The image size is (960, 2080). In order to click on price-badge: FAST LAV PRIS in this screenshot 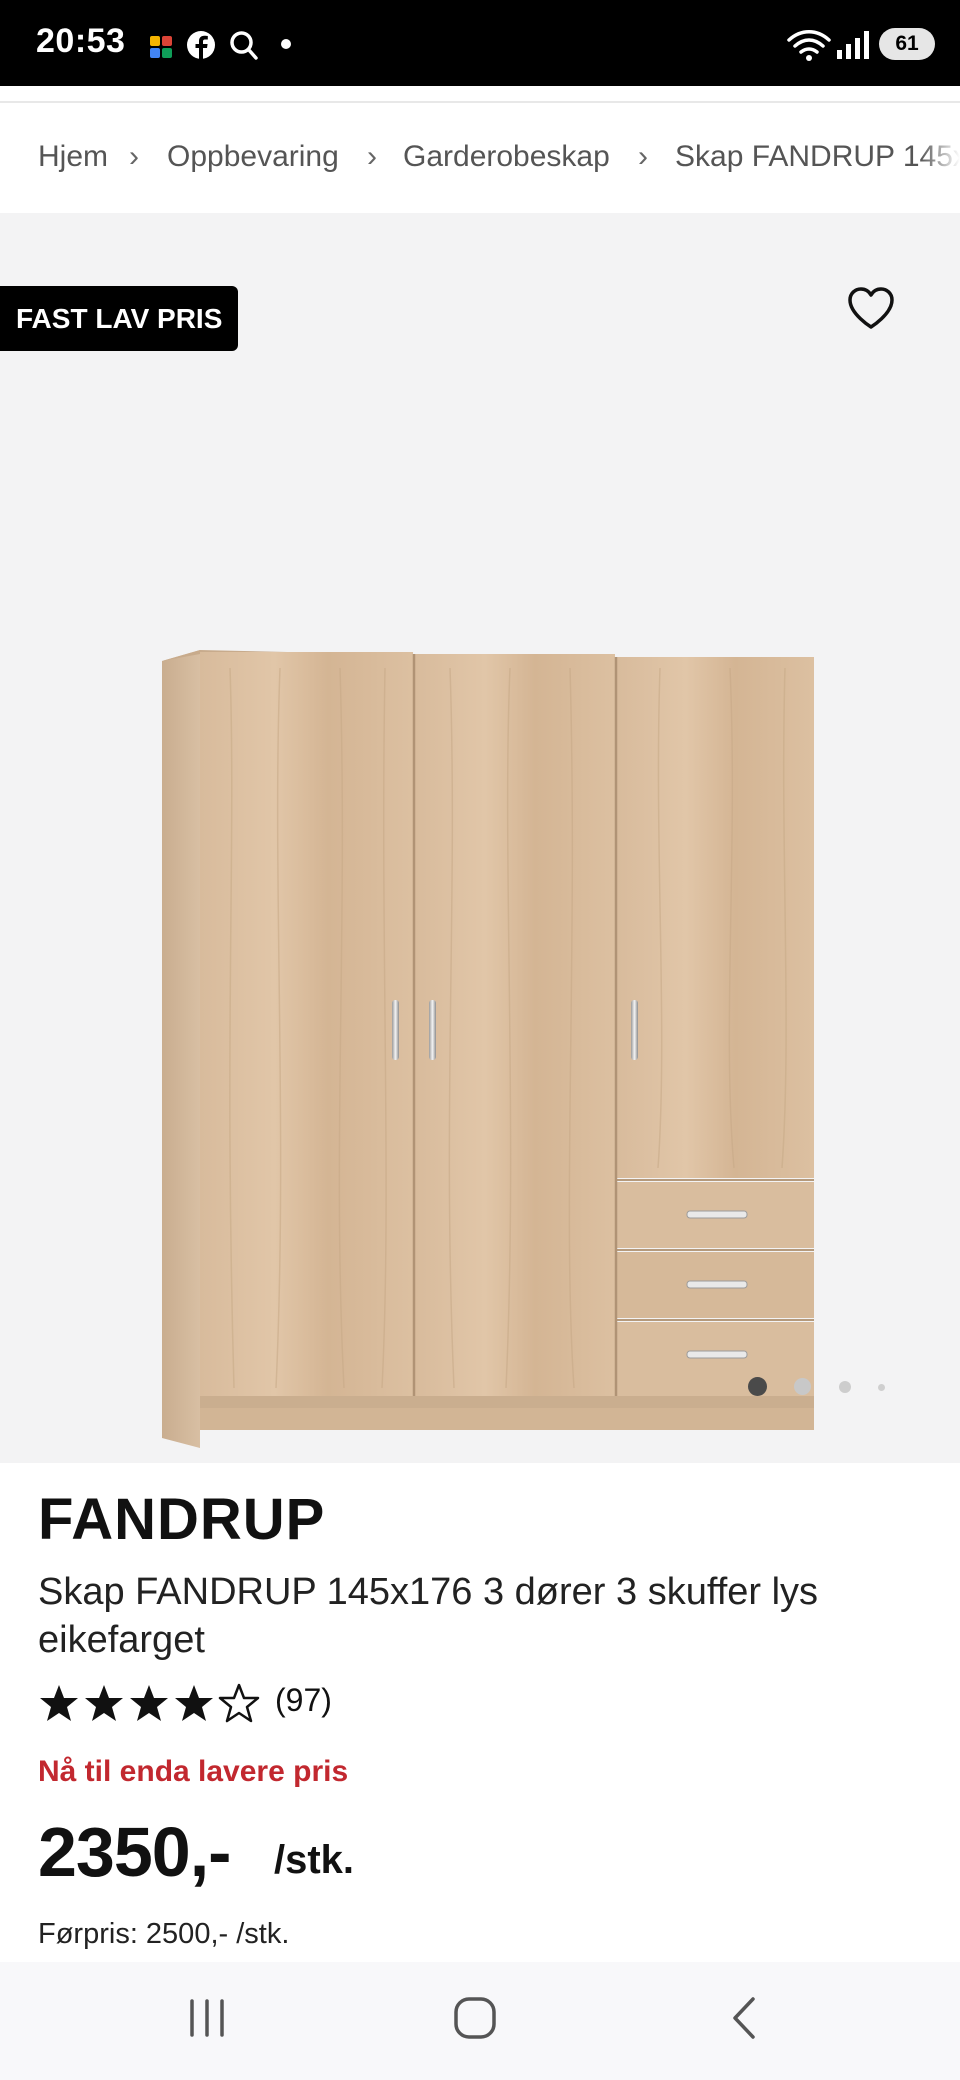, I will do `click(119, 318)`.